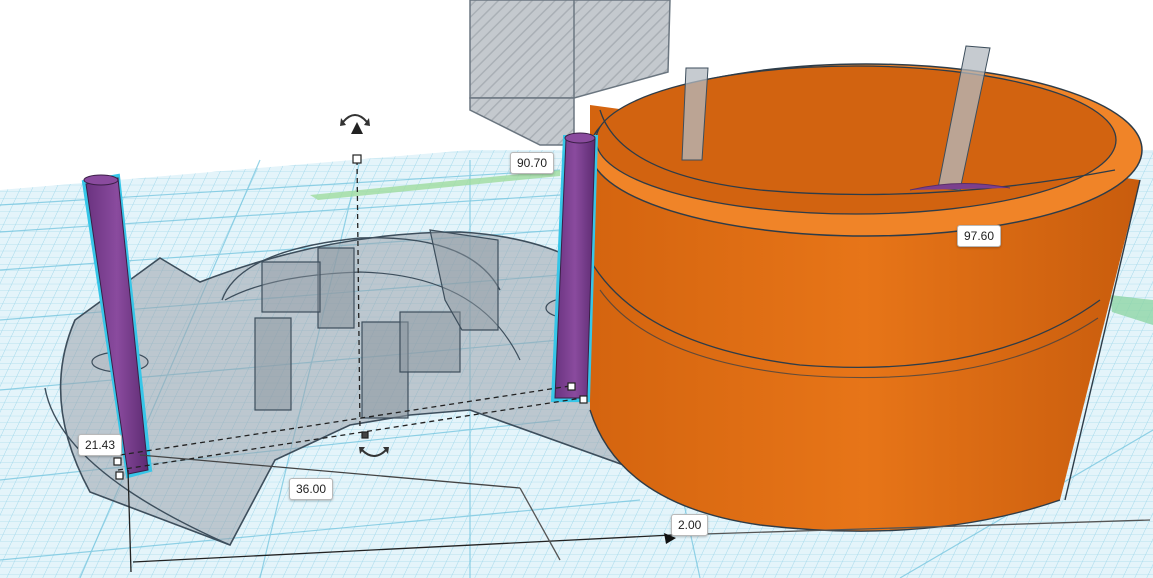 The height and width of the screenshot is (578, 1153). Describe the element at coordinates (690, 525) in the screenshot. I see `dimension-gap-right: 2.00` at that location.